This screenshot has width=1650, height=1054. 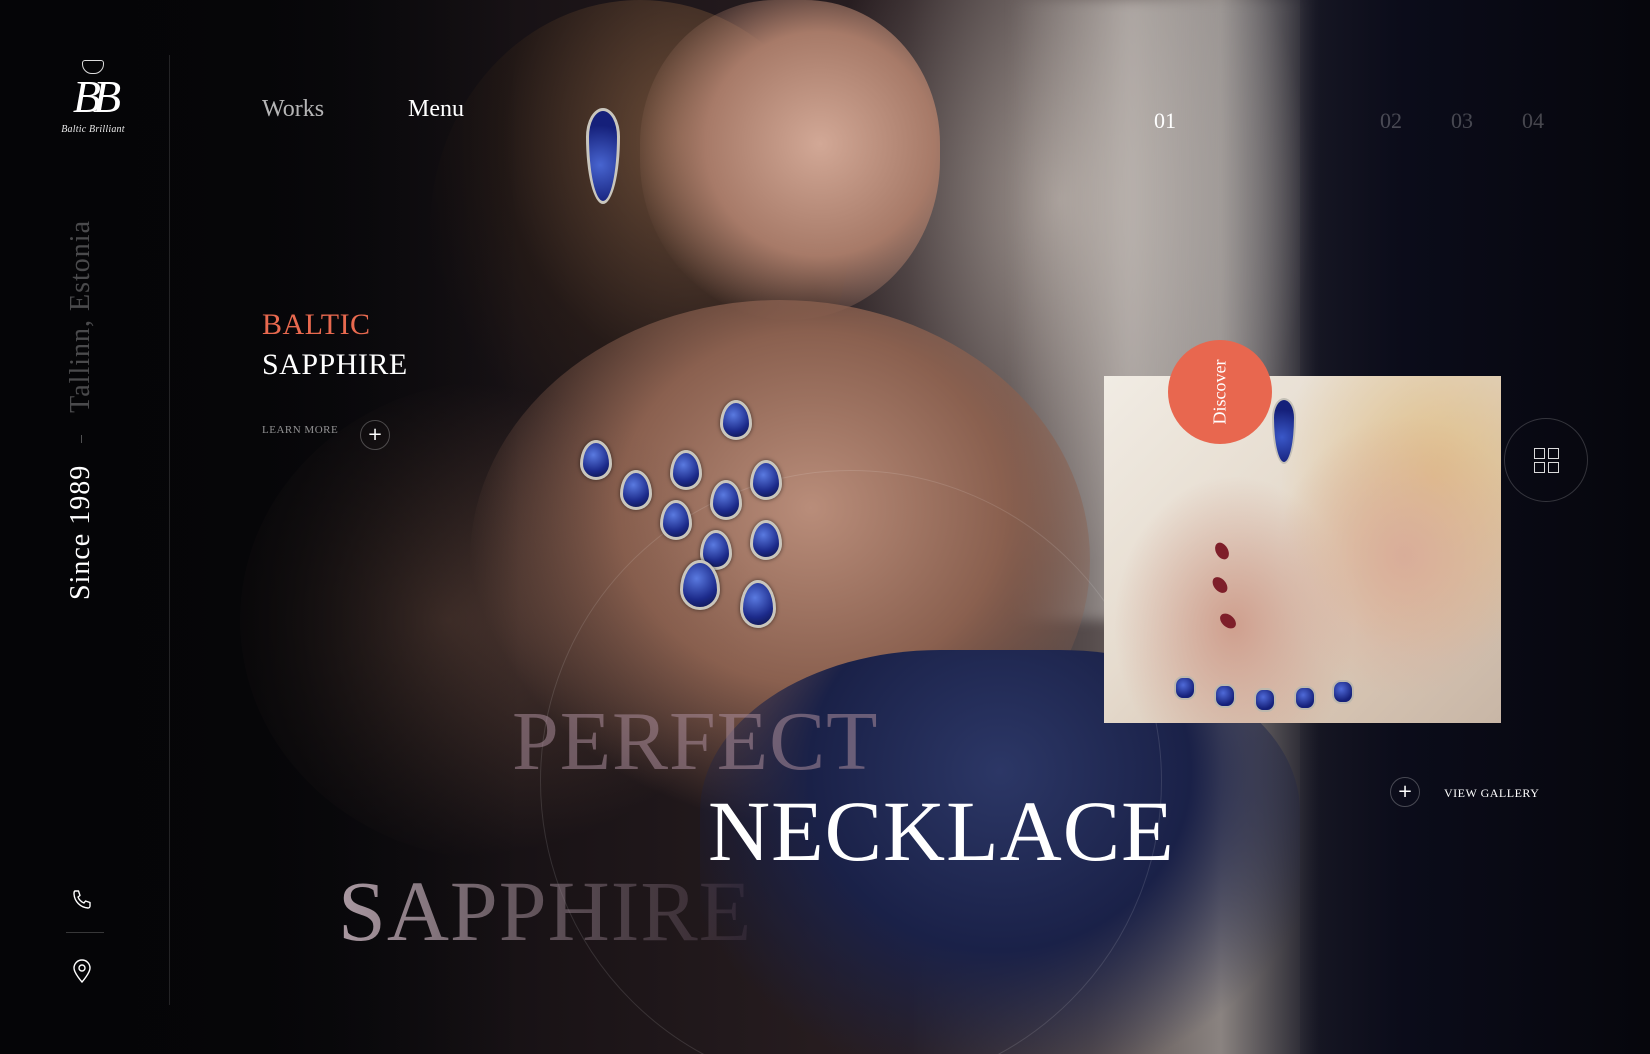 What do you see at coordinates (293, 109) in the screenshot?
I see `nav-works: Works` at bounding box center [293, 109].